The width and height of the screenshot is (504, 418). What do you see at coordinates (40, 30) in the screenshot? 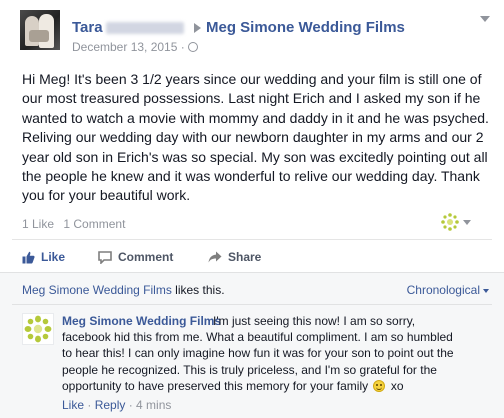
I see `author-avatar` at bounding box center [40, 30].